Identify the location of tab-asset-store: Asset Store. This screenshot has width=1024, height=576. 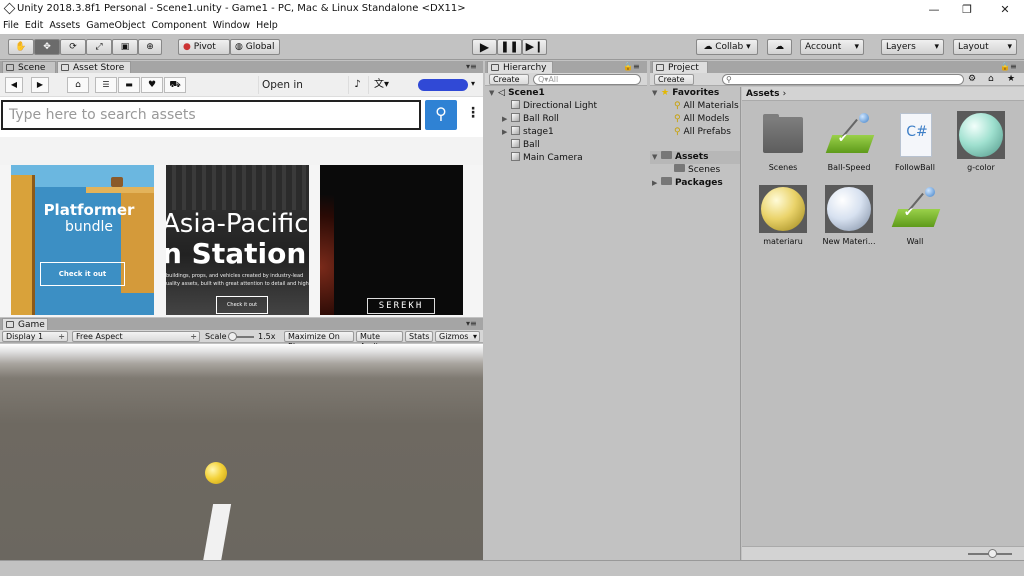
(94, 67).